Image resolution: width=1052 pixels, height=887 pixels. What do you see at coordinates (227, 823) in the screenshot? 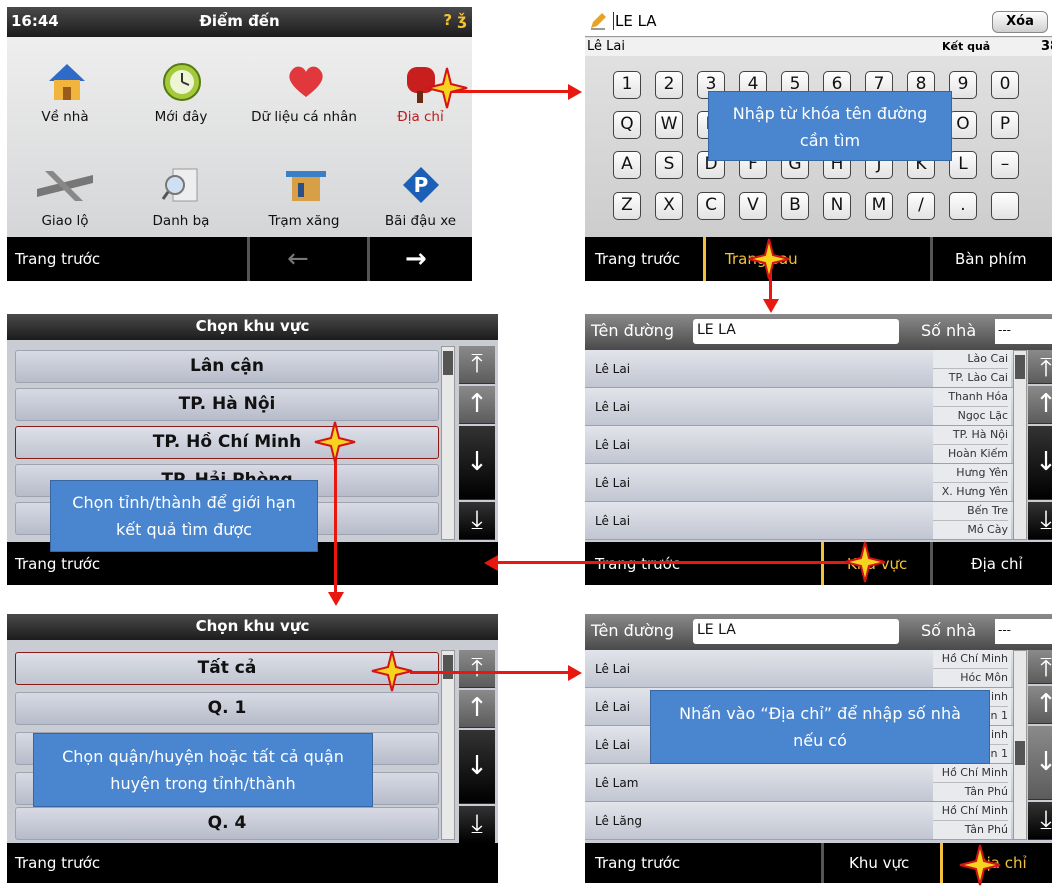
I see `district-row: Q. 4` at bounding box center [227, 823].